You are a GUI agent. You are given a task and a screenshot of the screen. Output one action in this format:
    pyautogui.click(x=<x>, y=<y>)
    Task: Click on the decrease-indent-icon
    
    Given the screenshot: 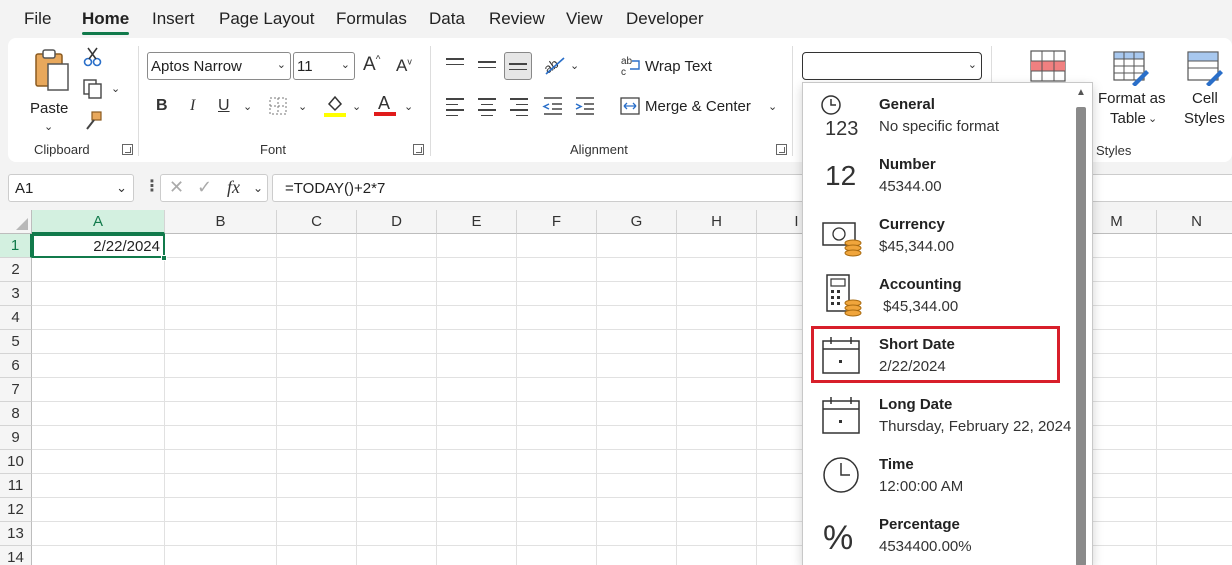 What is the action you would take?
    pyautogui.click(x=553, y=106)
    